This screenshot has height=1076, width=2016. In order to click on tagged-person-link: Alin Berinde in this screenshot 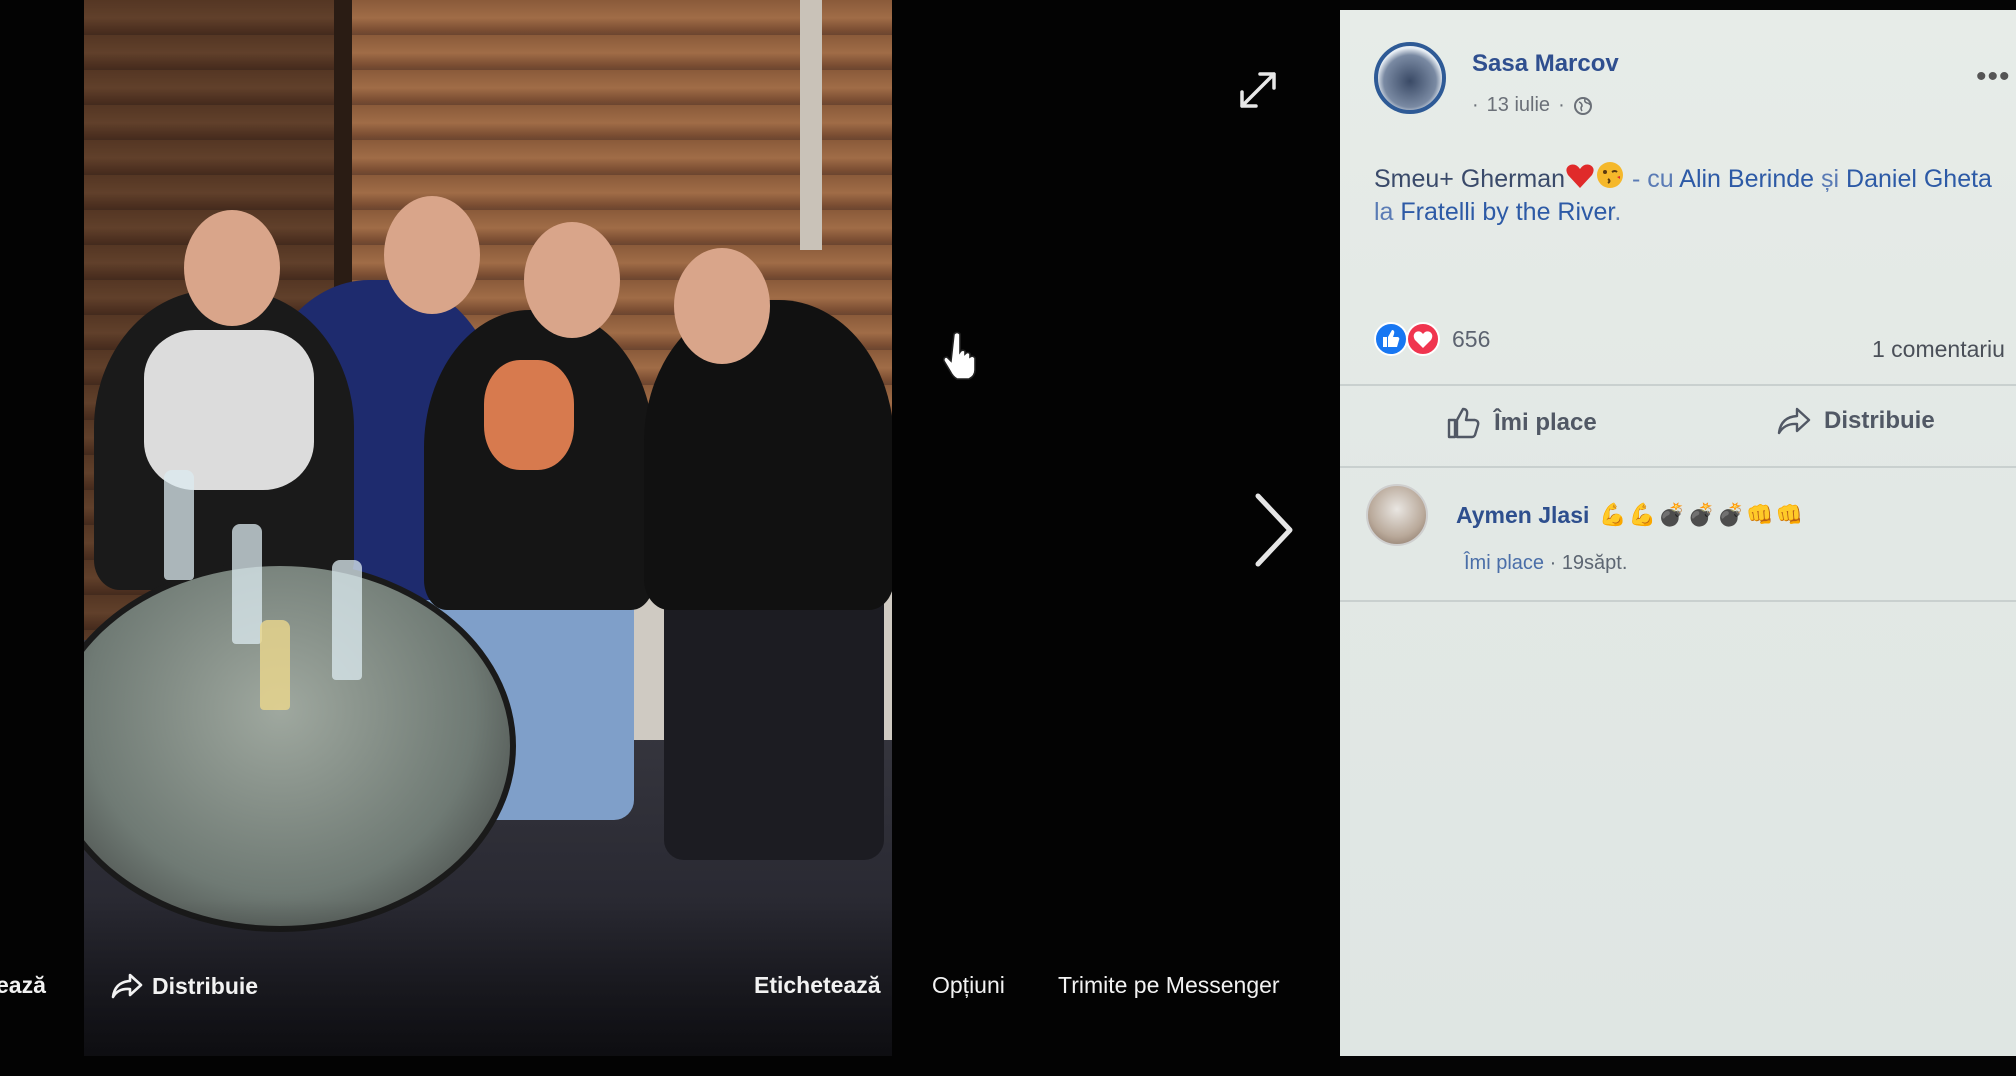, I will do `click(1746, 179)`.